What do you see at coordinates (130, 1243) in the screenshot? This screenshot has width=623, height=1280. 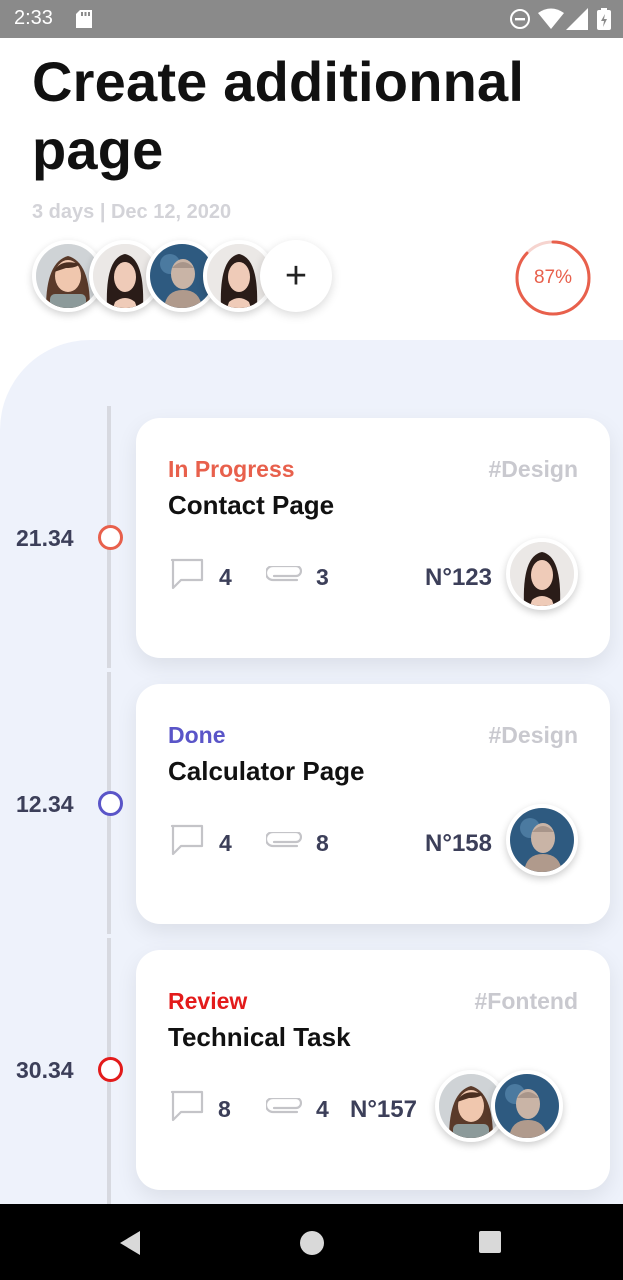 I see `back-icon` at bounding box center [130, 1243].